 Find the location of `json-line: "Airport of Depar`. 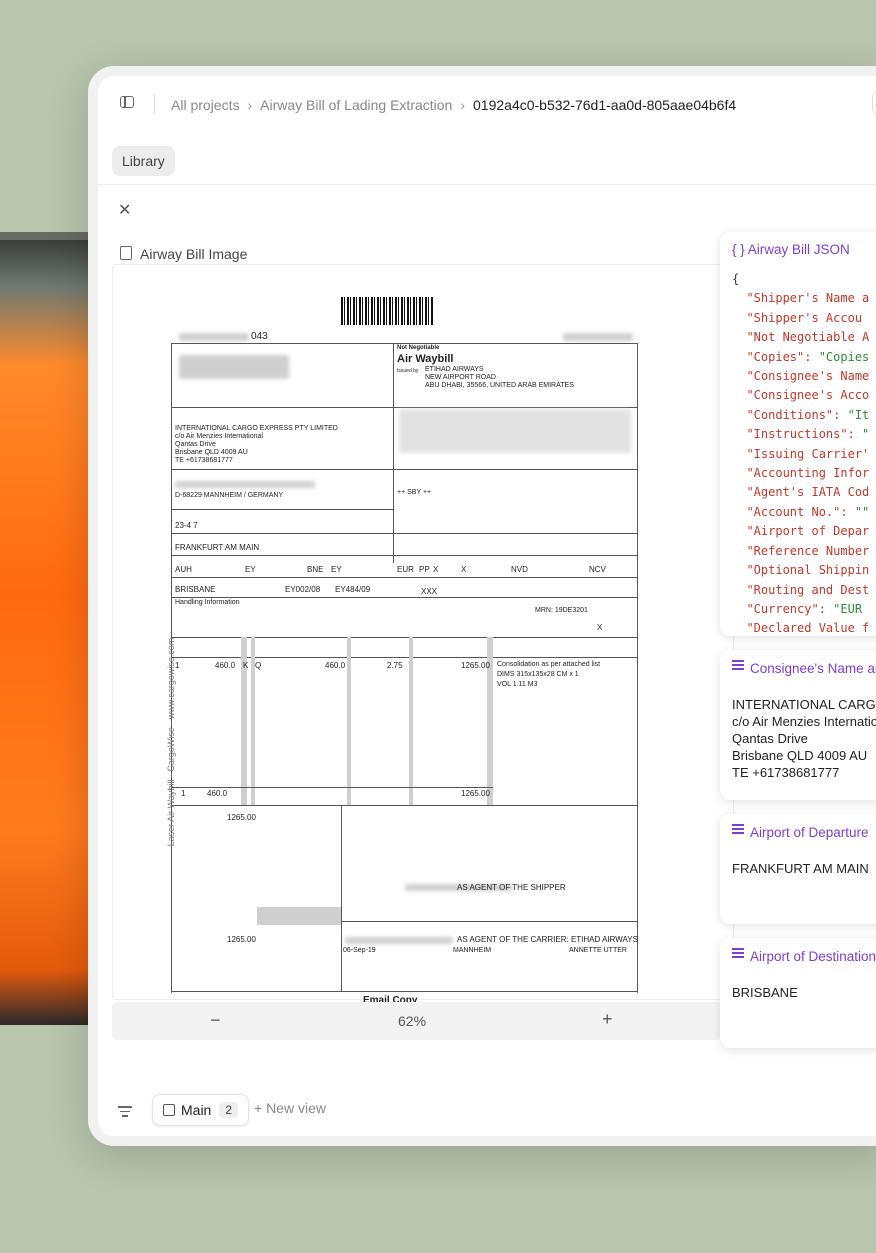

json-line: "Airport of Depar is located at coordinates (800, 531).